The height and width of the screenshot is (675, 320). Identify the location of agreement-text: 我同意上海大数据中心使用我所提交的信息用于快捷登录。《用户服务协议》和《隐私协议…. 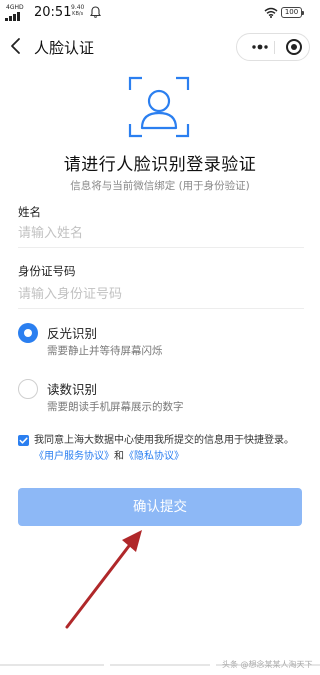
(169, 449).